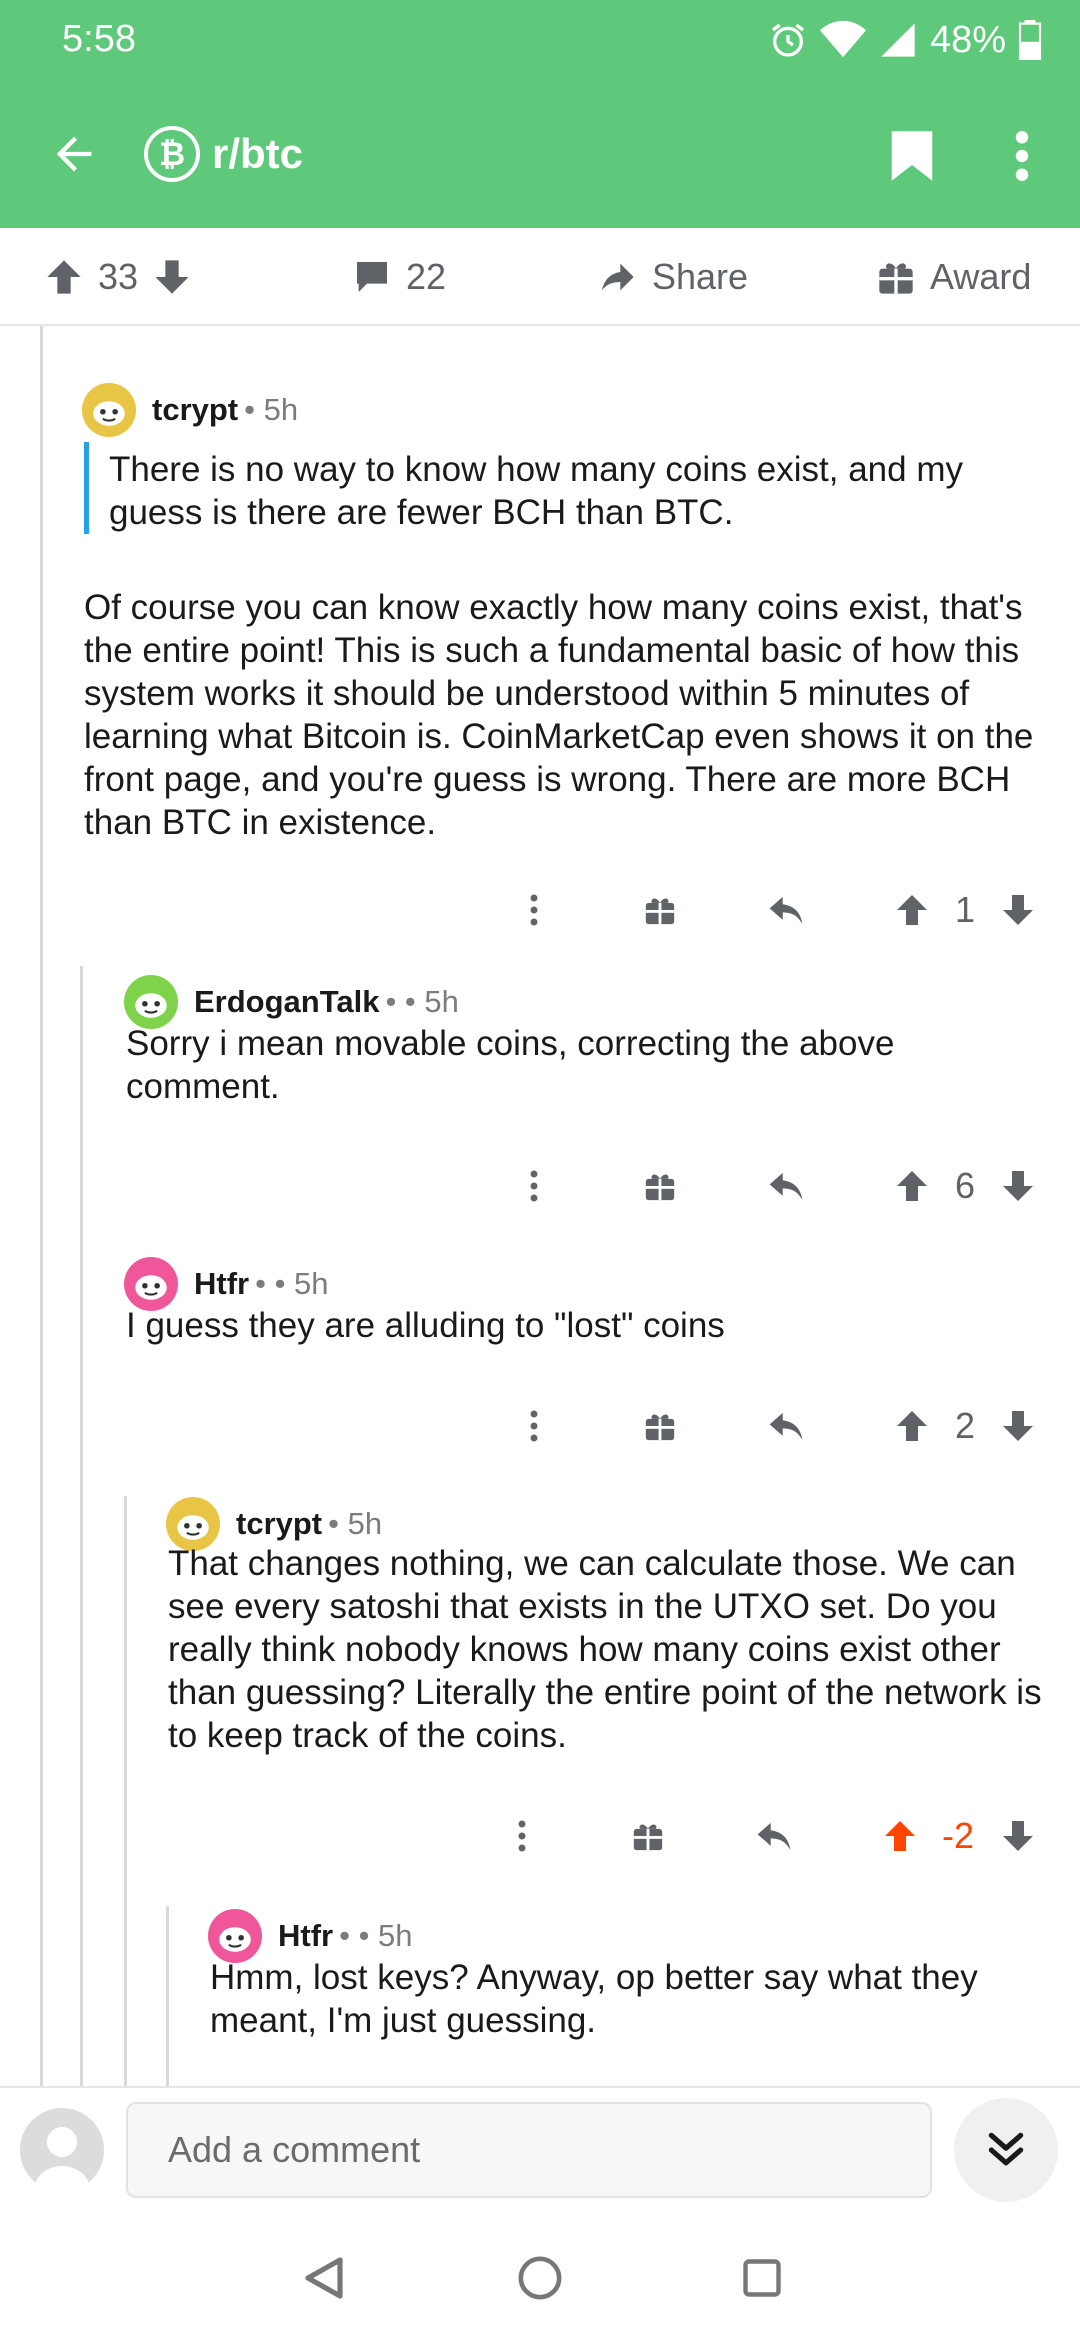  Describe the element at coordinates (965, 1185) in the screenshot. I see `comment-score: 6` at that location.